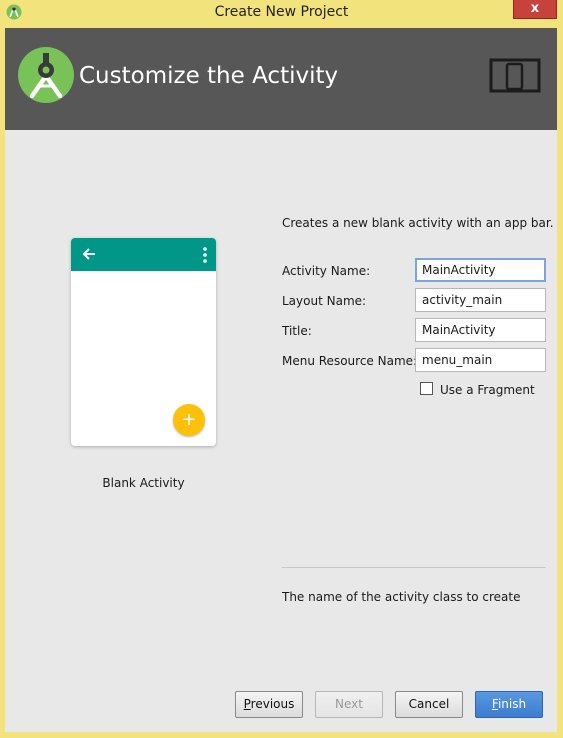 This screenshot has width=563, height=738. I want to click on field-help-text: The name of the activity class to create, so click(401, 597).